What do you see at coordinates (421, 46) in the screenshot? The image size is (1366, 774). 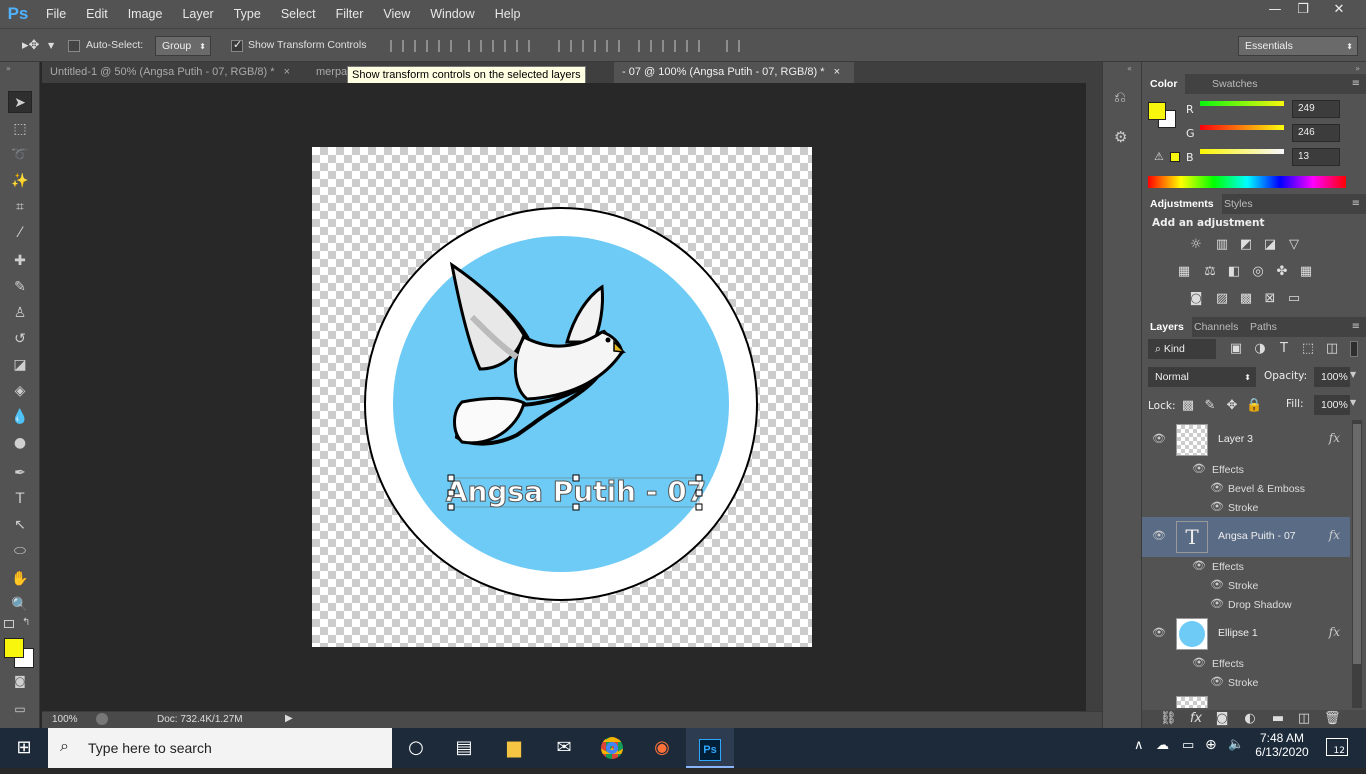 I see `align-vcenter-icon` at bounding box center [421, 46].